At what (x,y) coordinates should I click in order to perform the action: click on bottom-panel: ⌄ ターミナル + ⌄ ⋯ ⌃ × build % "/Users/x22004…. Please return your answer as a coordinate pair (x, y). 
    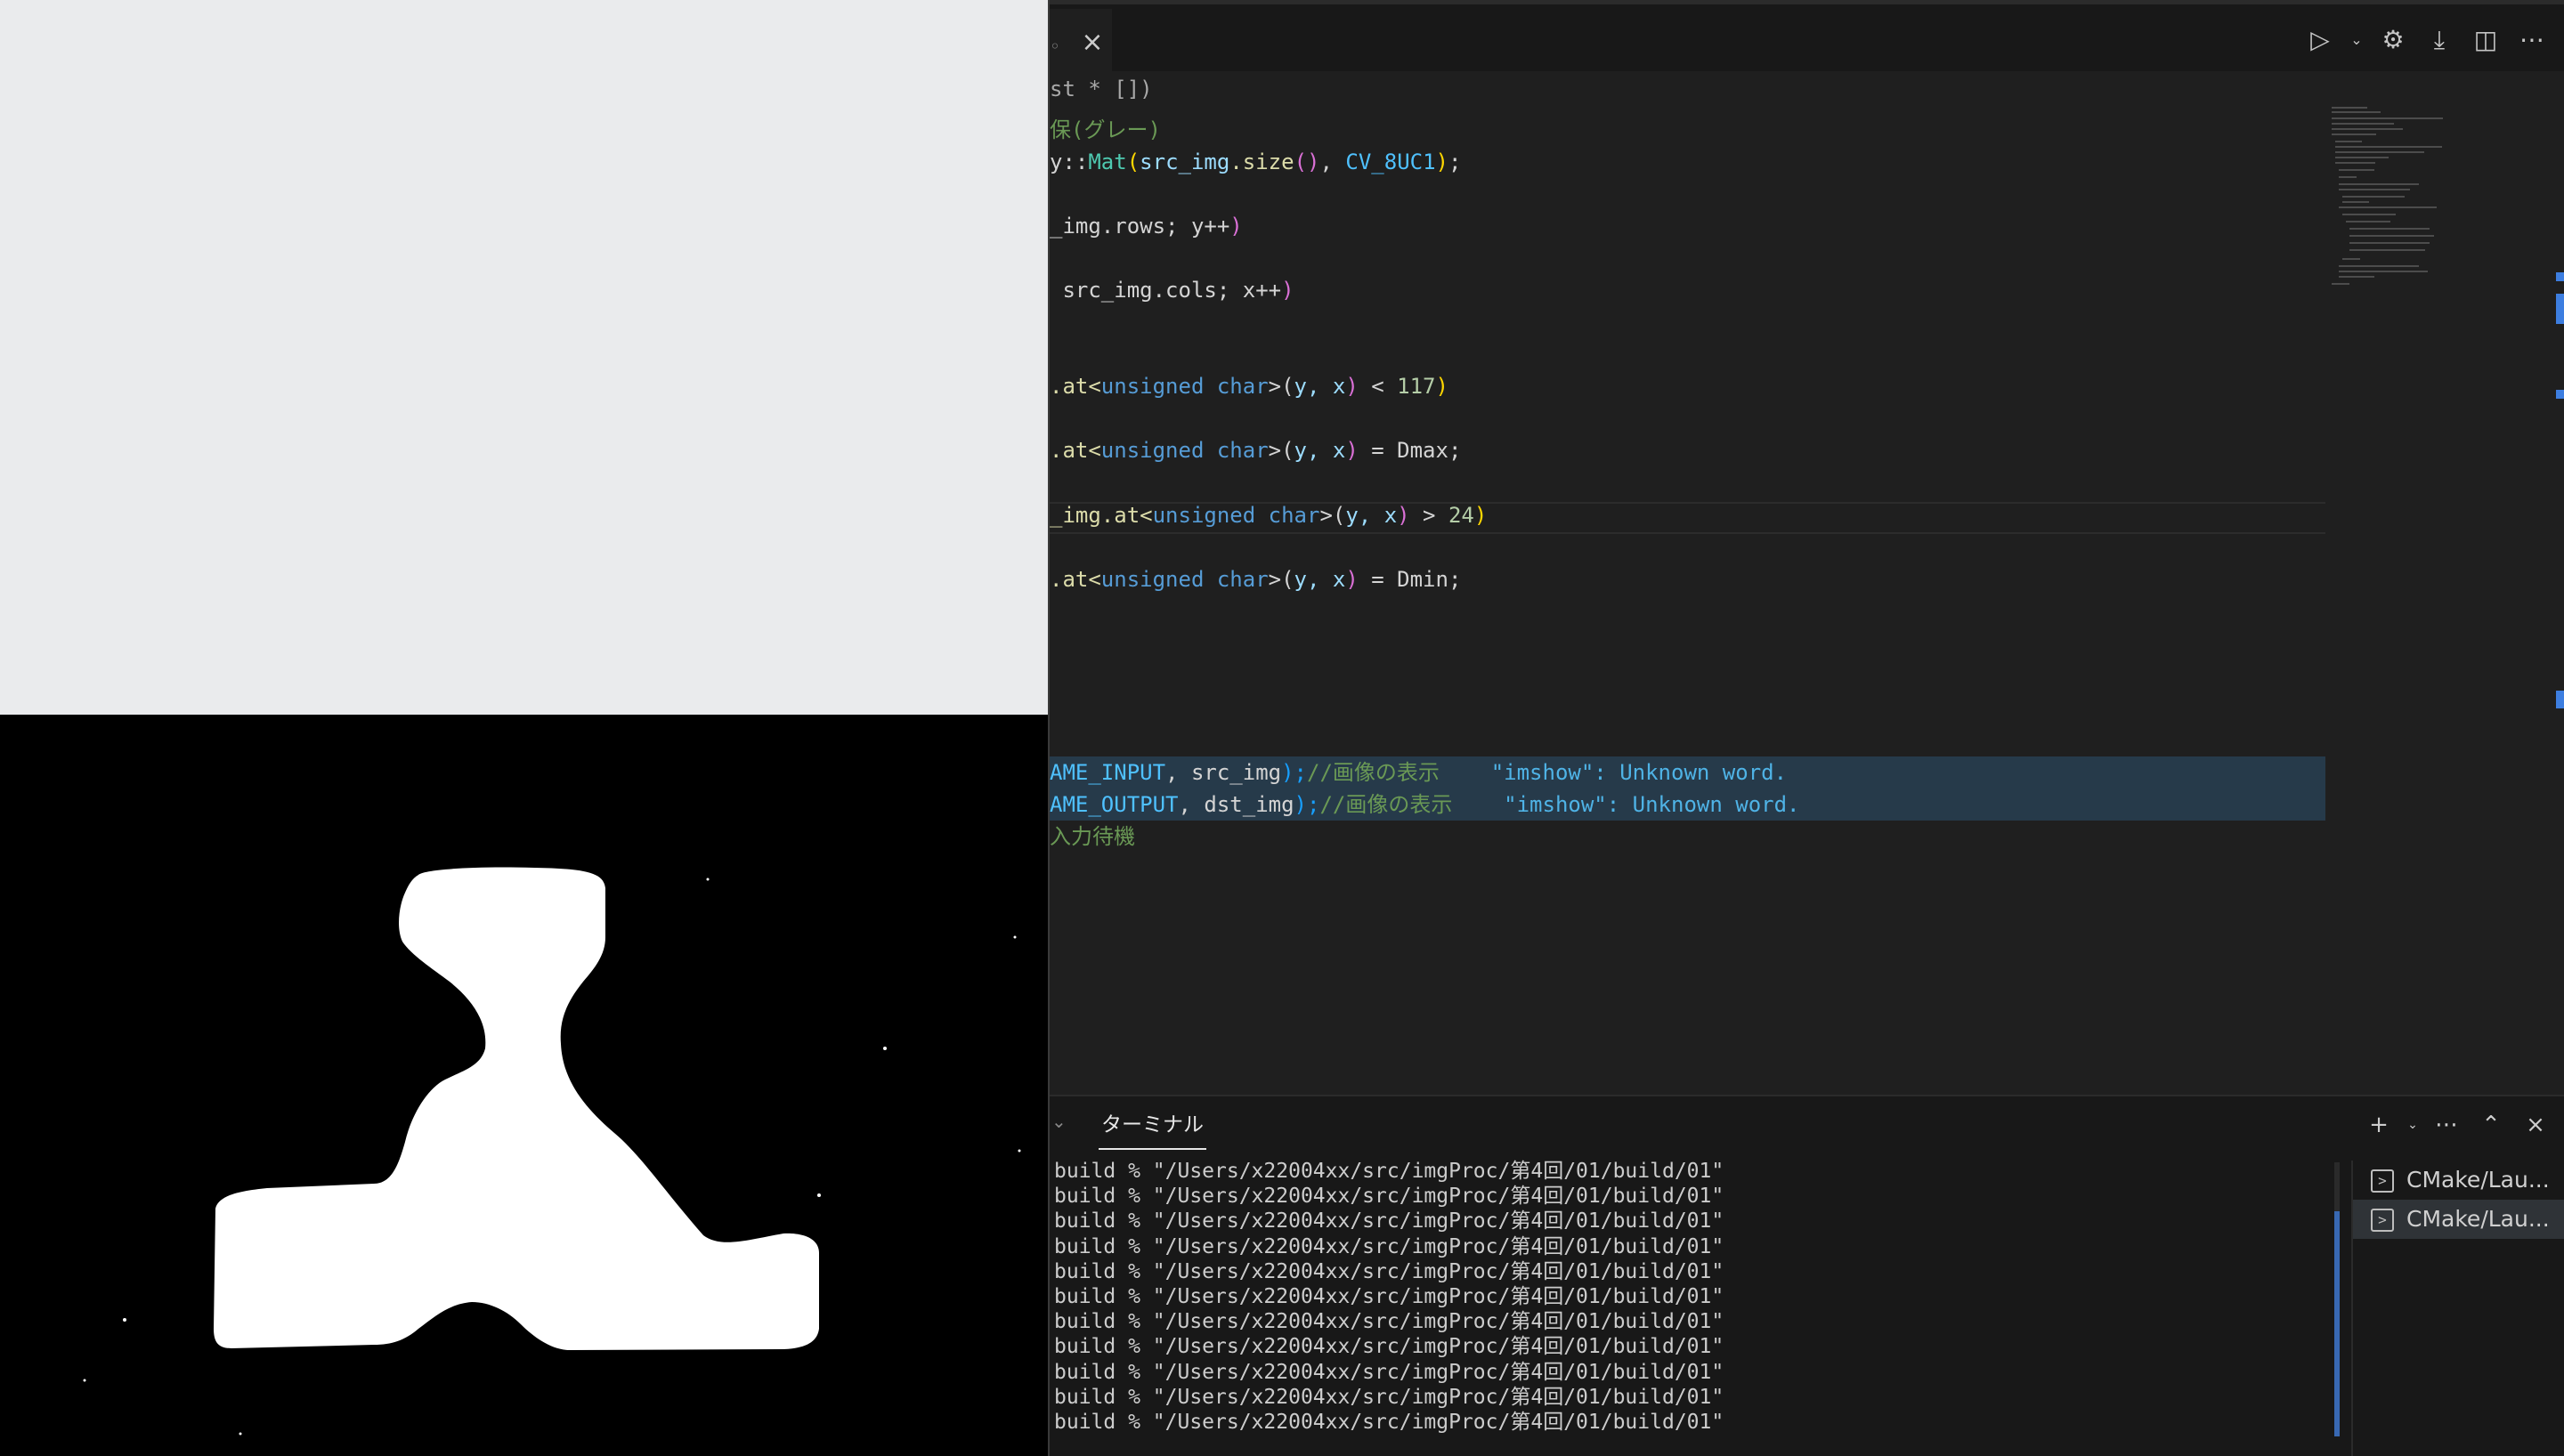
    Looking at the image, I should click on (1807, 1275).